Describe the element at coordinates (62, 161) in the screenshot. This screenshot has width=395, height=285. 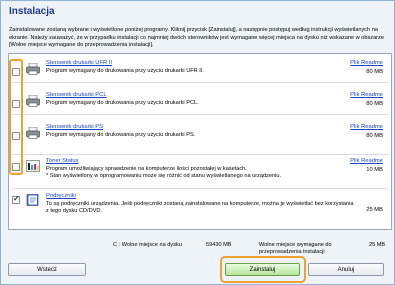
I see `item-name: Toner Status` at that location.